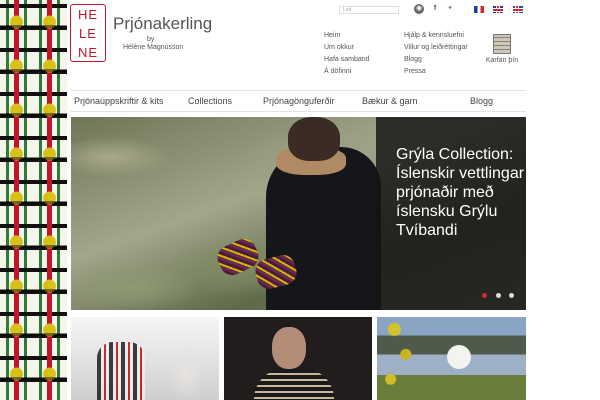  What do you see at coordinates (502, 44) in the screenshot?
I see `basket-icon` at bounding box center [502, 44].